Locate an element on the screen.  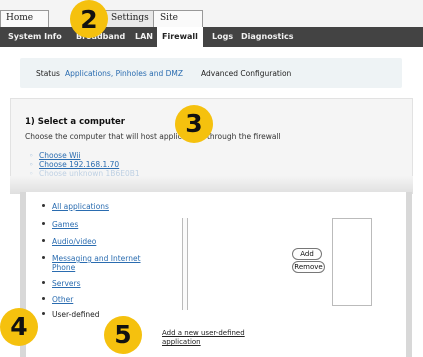
app-category-label: Games is located at coordinates (65, 224).